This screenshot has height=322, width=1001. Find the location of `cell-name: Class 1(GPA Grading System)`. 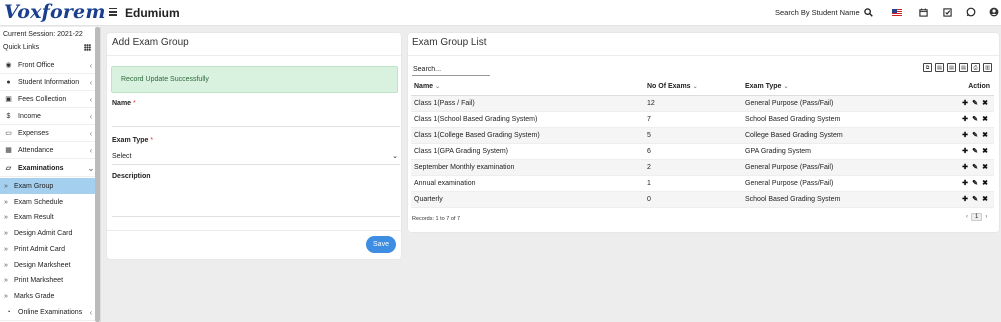

cell-name: Class 1(GPA Grading System) is located at coordinates (527, 151).